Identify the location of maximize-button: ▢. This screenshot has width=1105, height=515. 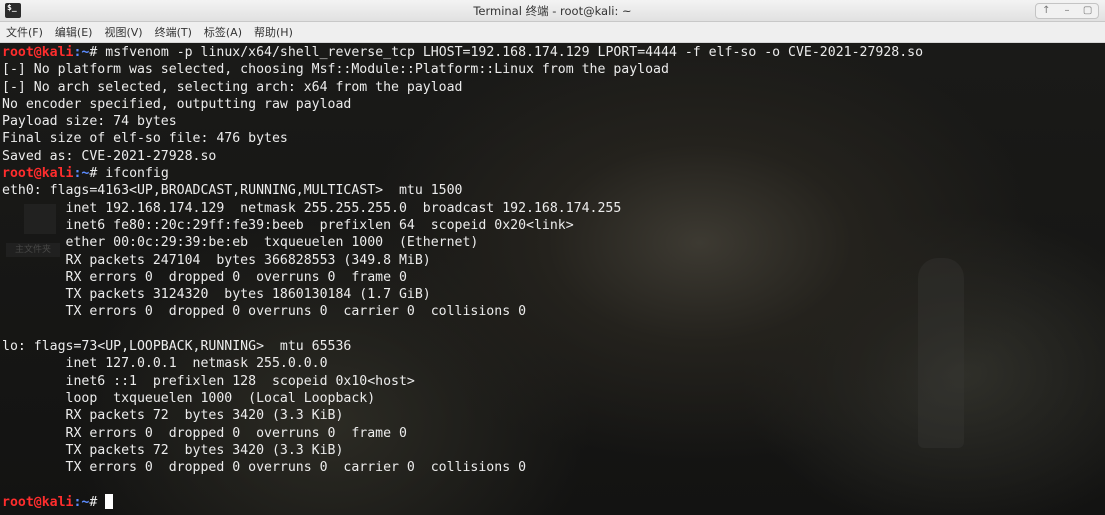
(1088, 11).